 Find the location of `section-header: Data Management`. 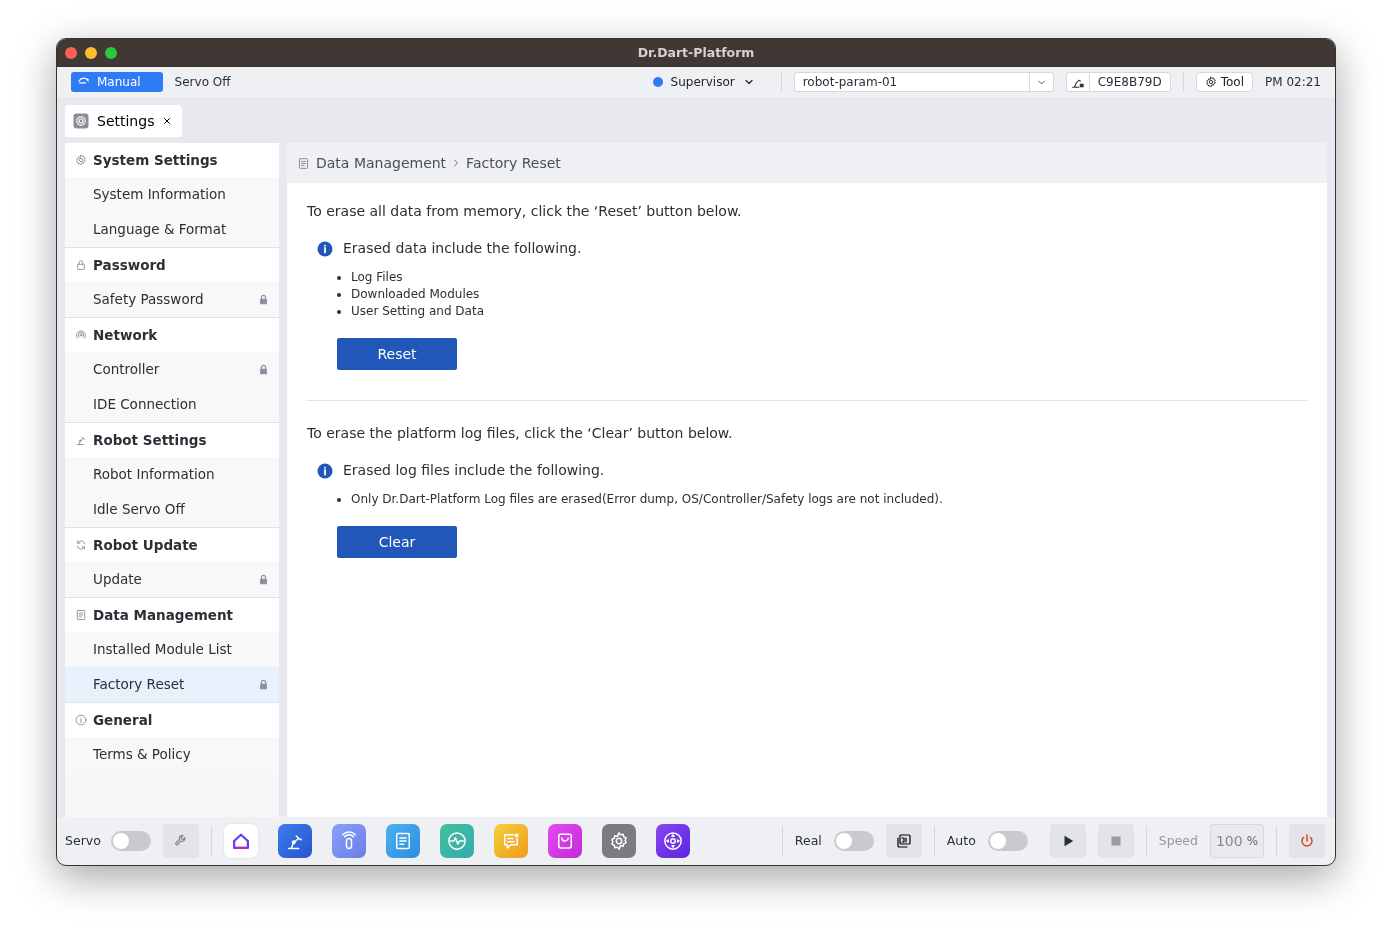

section-header: Data Management is located at coordinates (163, 615).